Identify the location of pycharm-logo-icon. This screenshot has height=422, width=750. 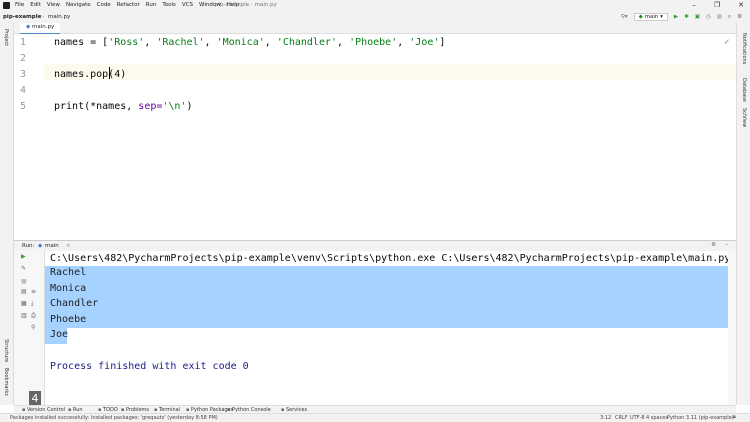
(6, 5).